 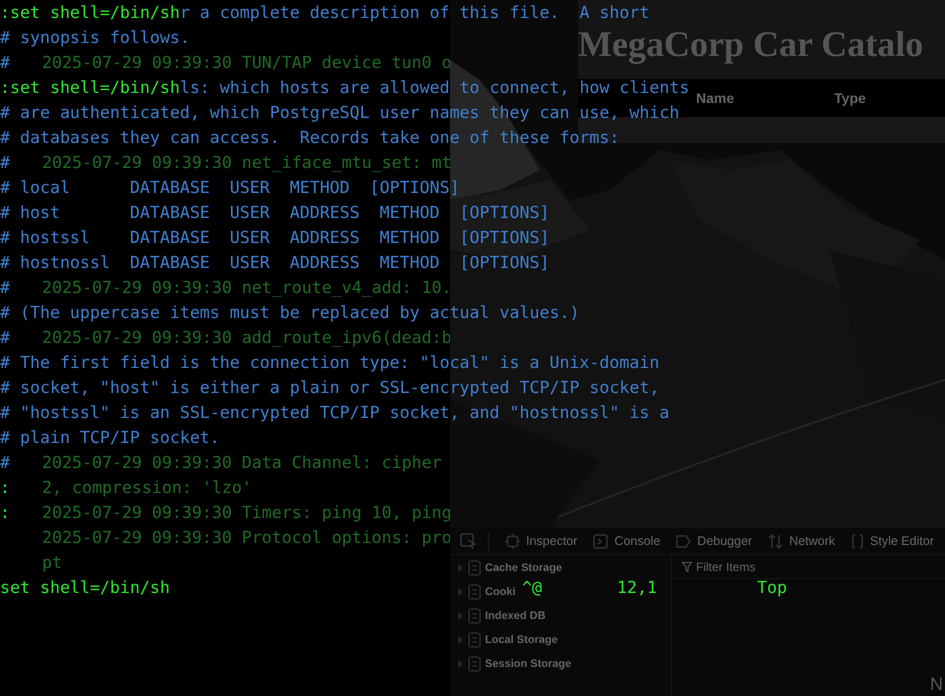 What do you see at coordinates (147, 487) in the screenshot?
I see `log-line: 2, compression: 'lzo'` at bounding box center [147, 487].